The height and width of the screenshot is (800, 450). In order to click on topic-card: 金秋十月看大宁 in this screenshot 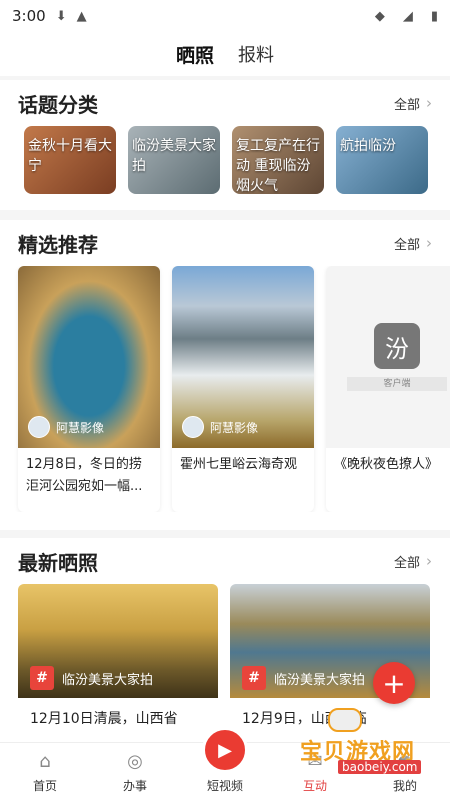, I will do `click(70, 160)`.